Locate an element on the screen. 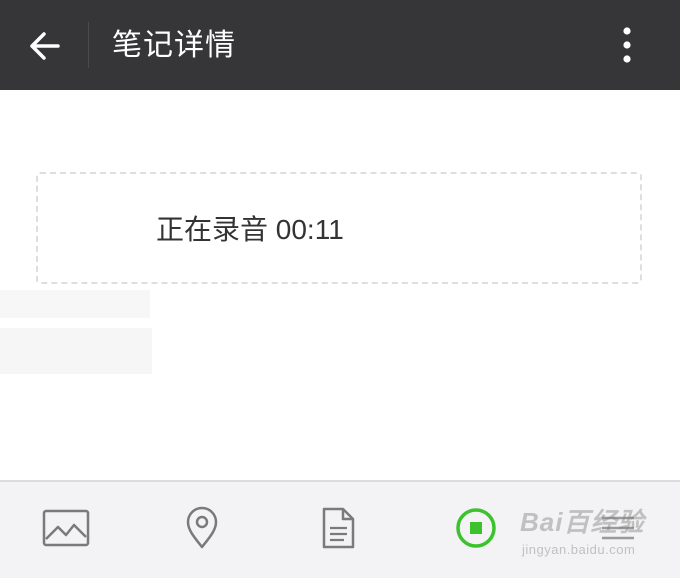 The image size is (680, 578). stop-recording-button is located at coordinates (476, 528).